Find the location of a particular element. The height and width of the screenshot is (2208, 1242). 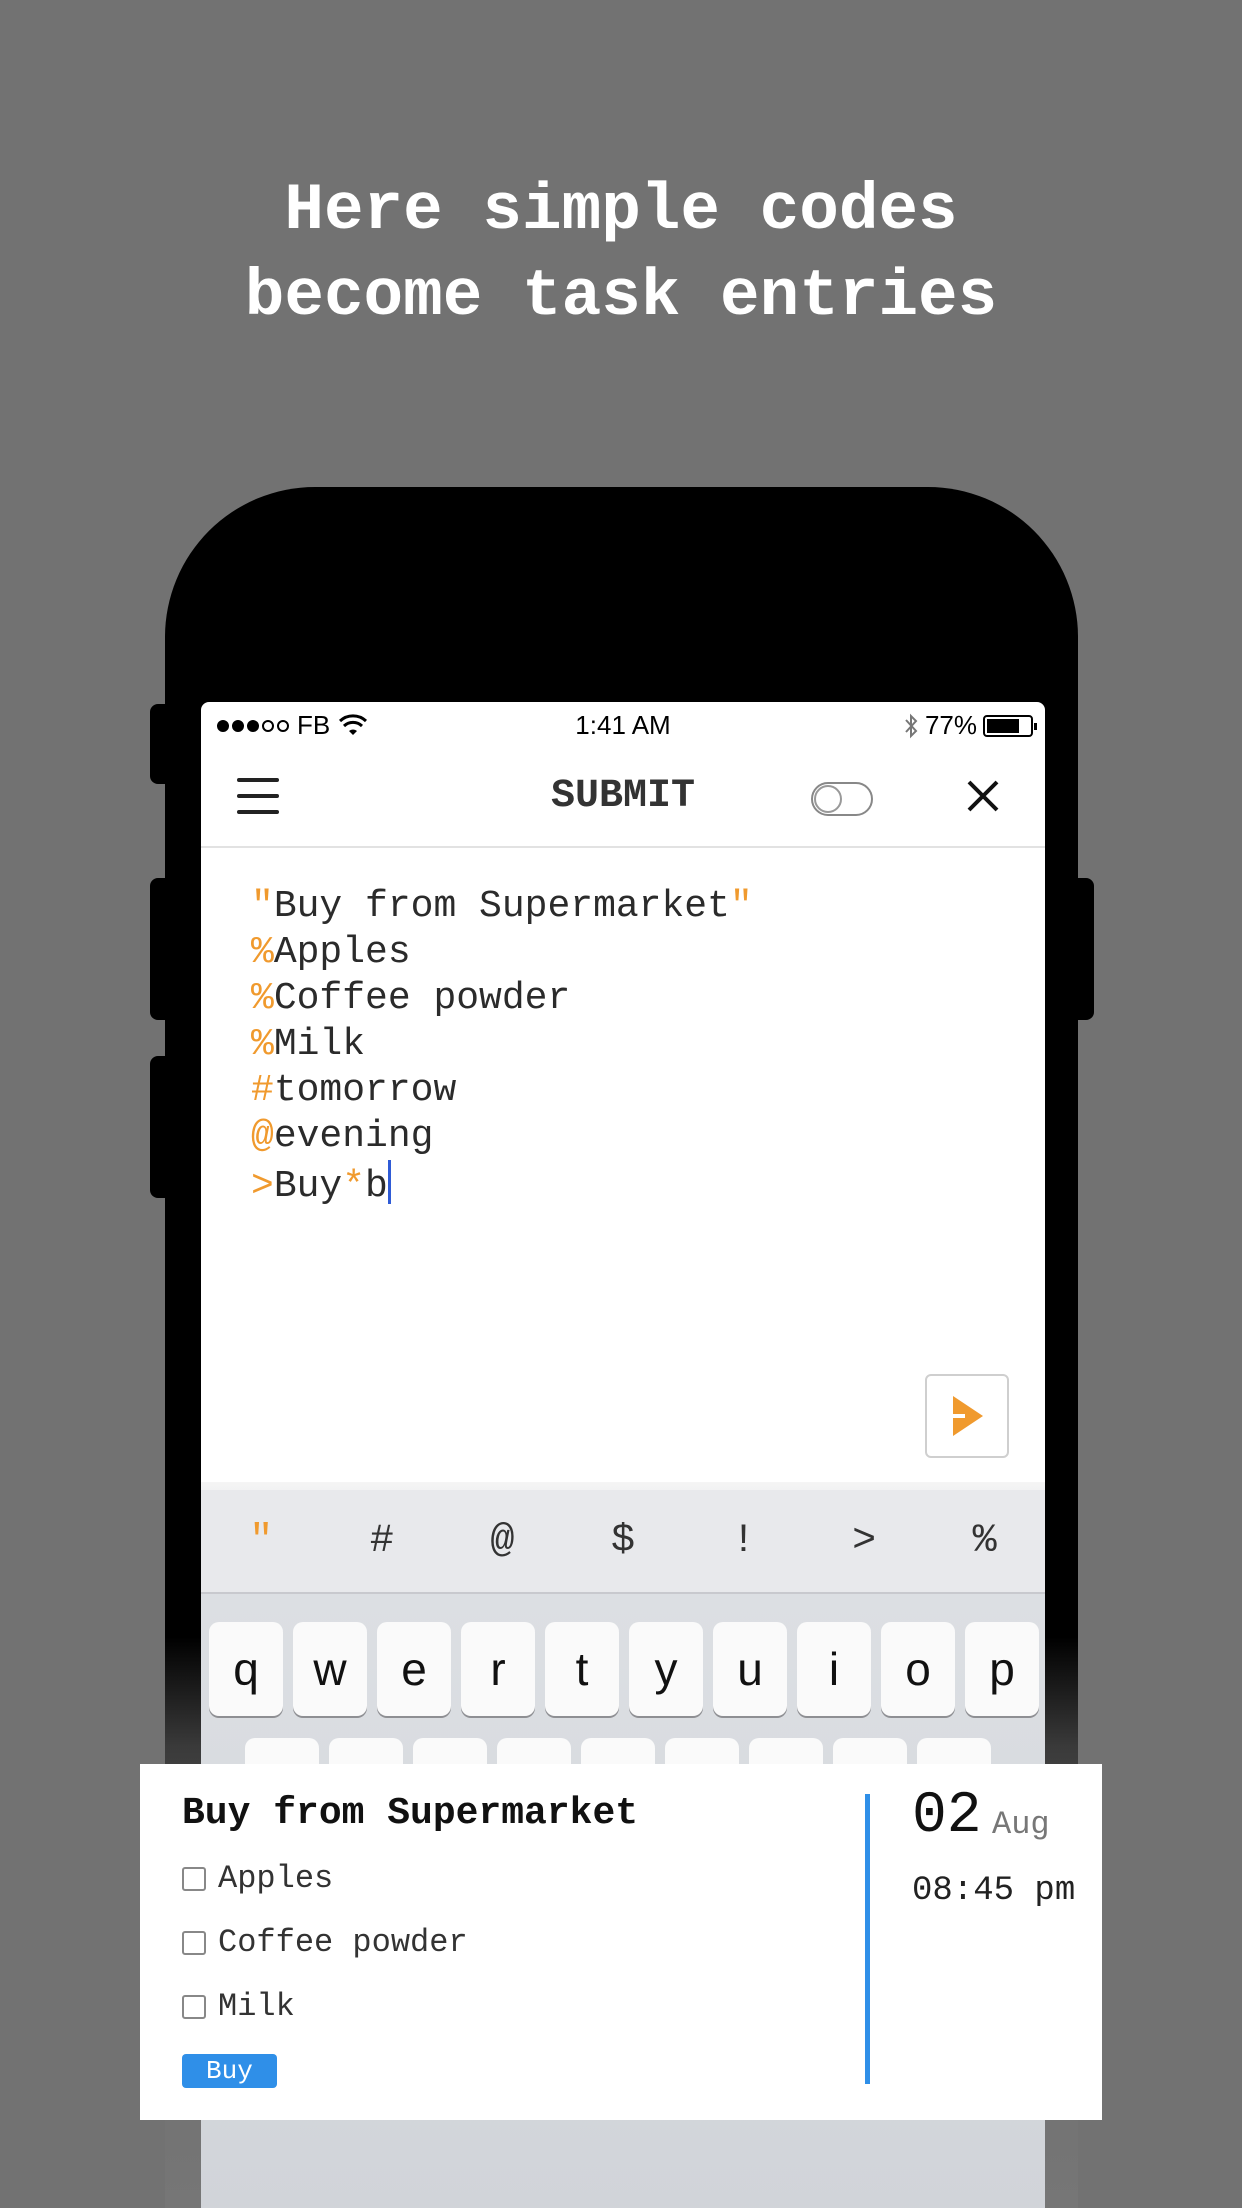

play-arrow-icon is located at coordinates (967, 1416).